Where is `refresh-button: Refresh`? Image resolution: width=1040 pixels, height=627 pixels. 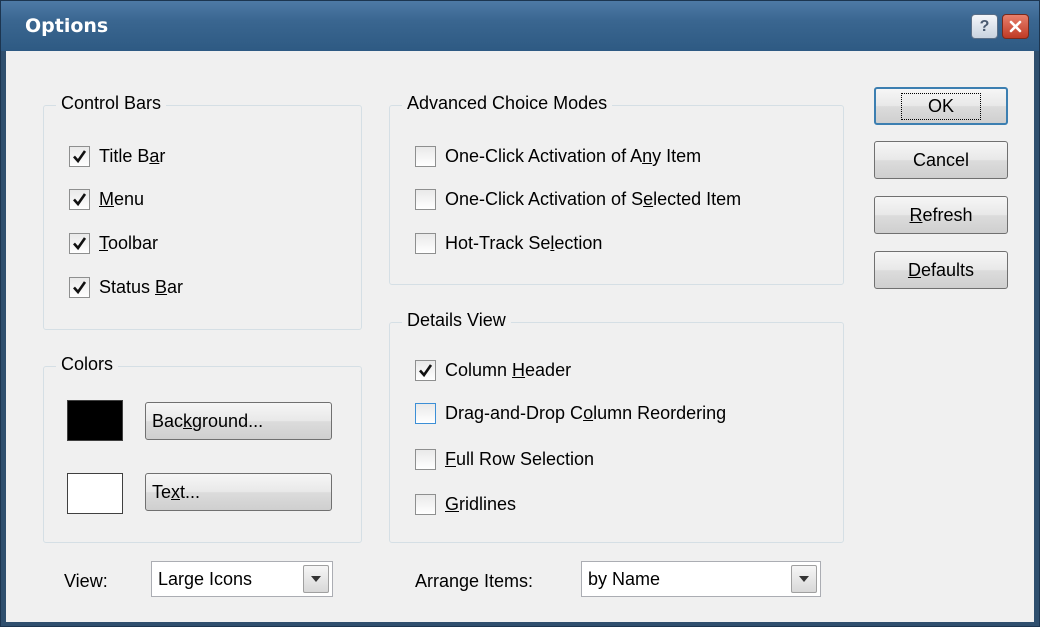 refresh-button: Refresh is located at coordinates (941, 215).